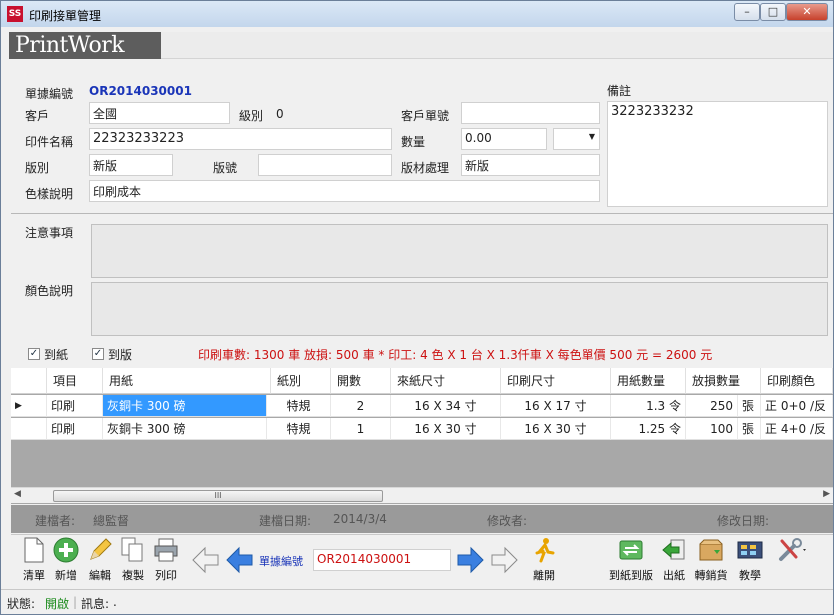  I want to click on cell-cut: 1, so click(361, 429).